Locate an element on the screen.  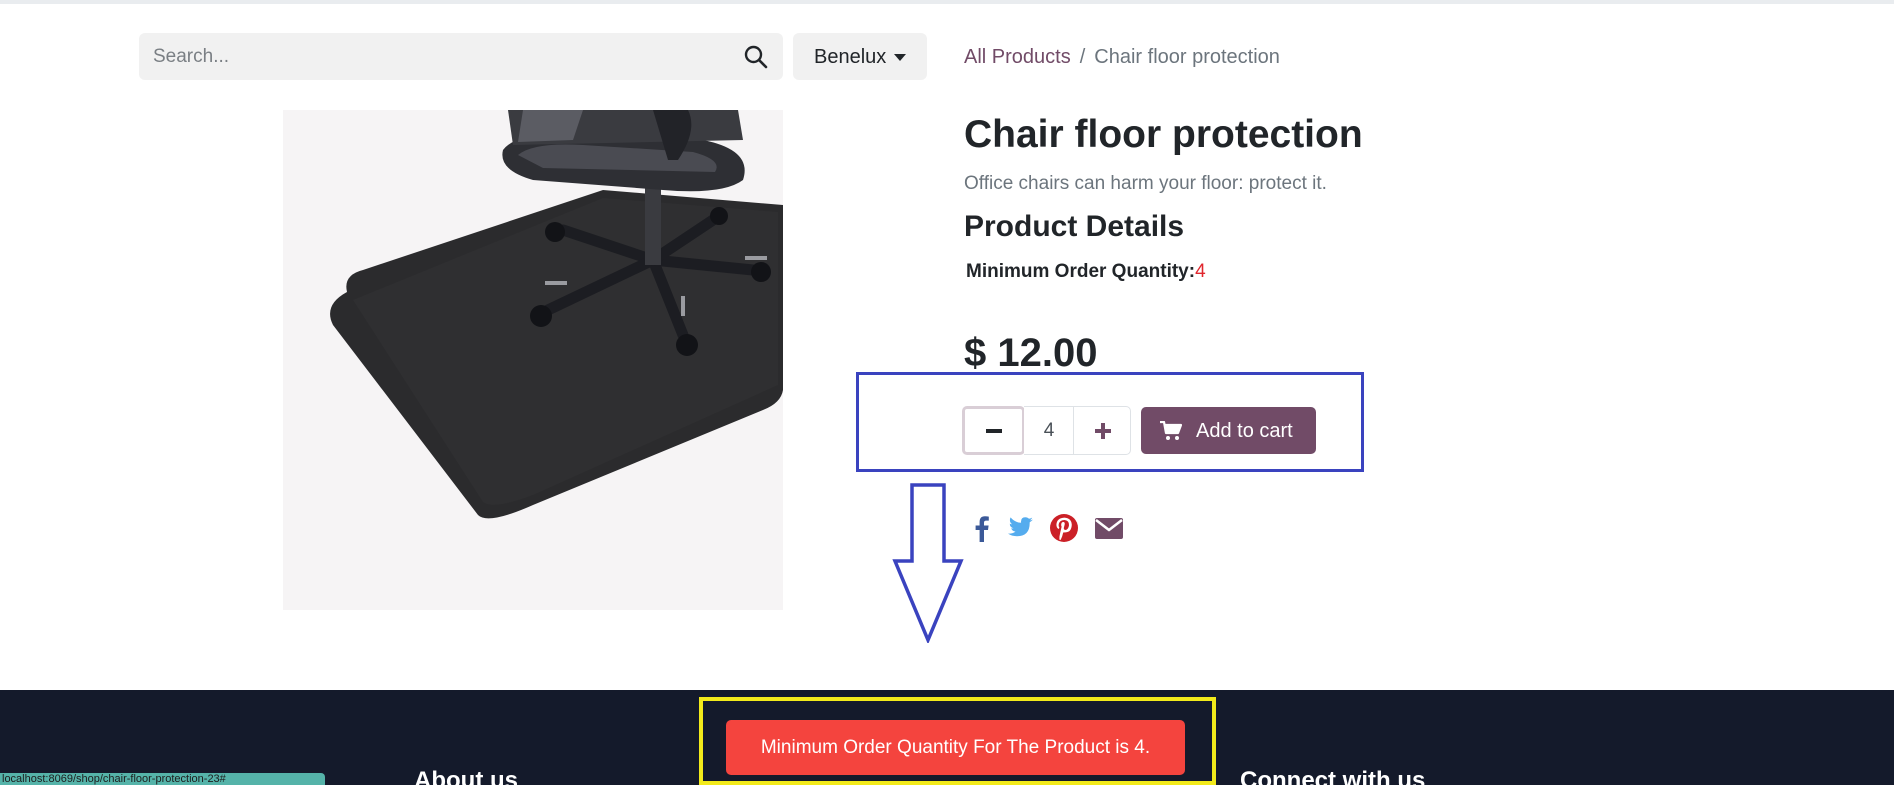
search-icon is located at coordinates (756, 57).